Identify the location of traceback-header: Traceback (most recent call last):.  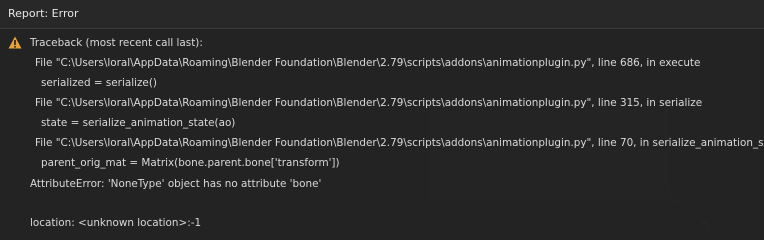
(116, 43).